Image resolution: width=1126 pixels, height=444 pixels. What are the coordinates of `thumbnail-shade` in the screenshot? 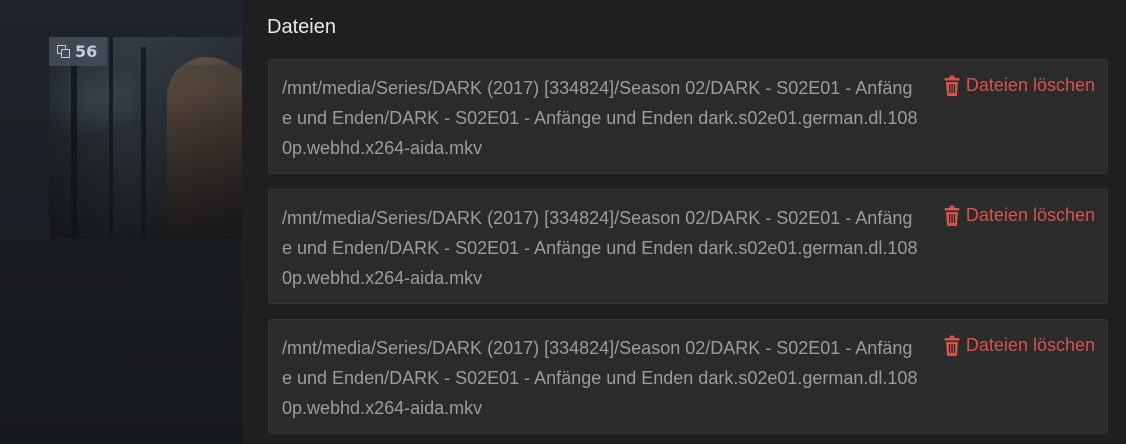 It's located at (145, 138).